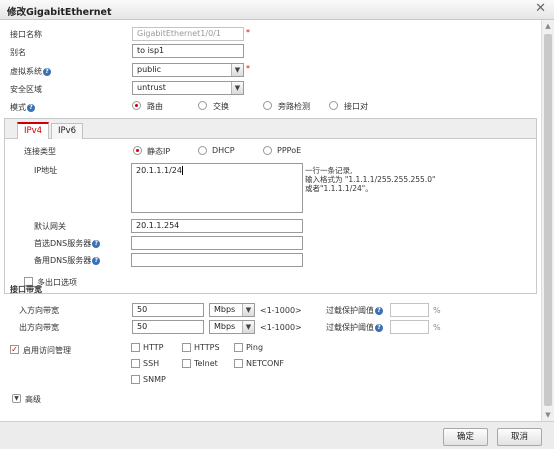  I want to click on conn-type-label: 连接类型, so click(40, 151).